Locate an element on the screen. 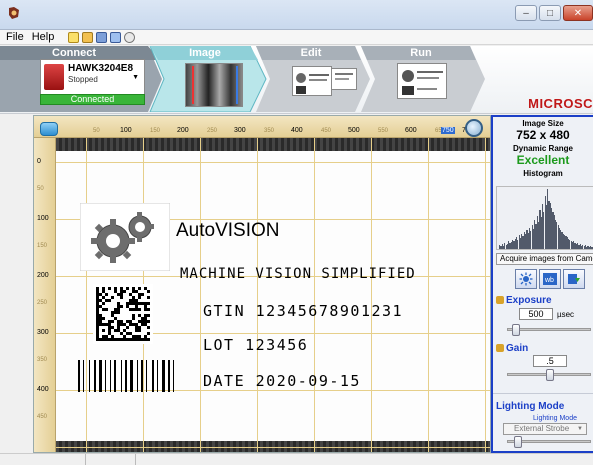  white-balance-icon: wb is located at coordinates (550, 279).